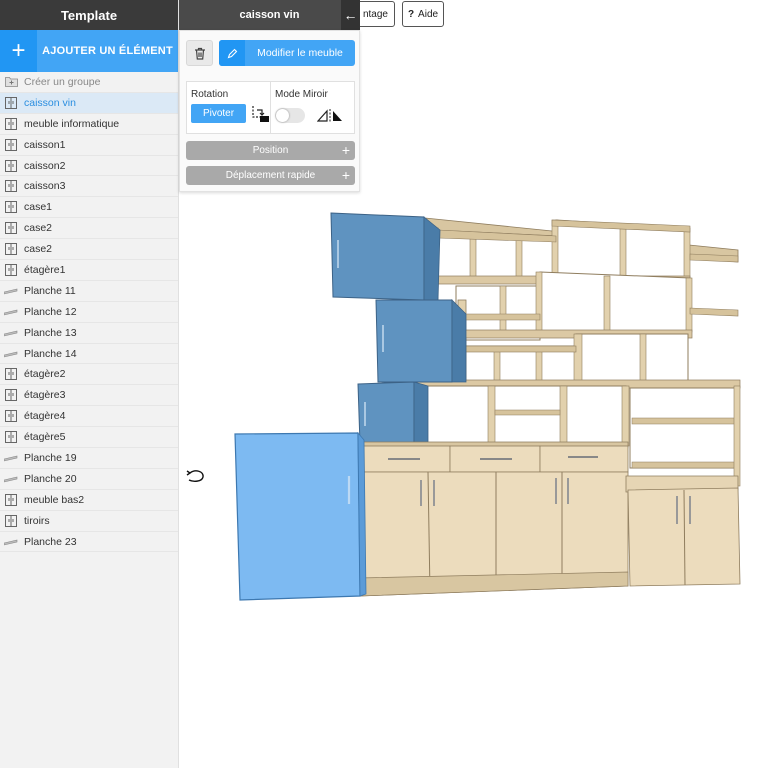  I want to click on montage-label: ntage, so click(375, 14).